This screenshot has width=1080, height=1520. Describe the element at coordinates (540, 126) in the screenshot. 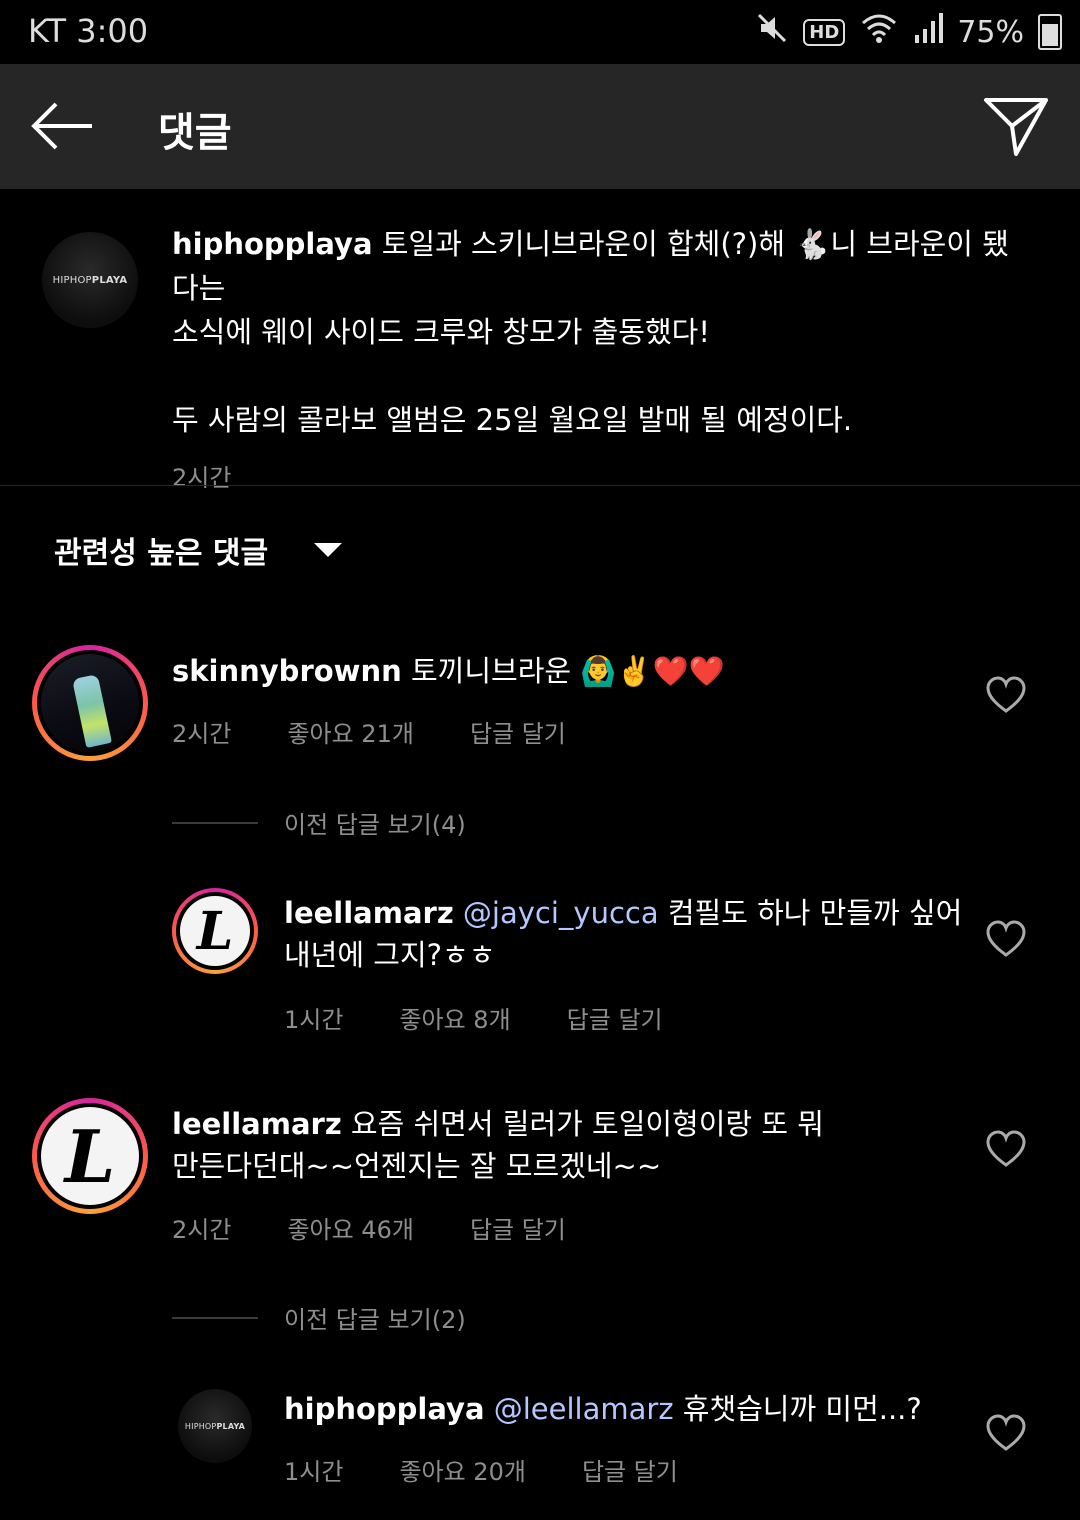

I see `app-bar: 댓글` at that location.